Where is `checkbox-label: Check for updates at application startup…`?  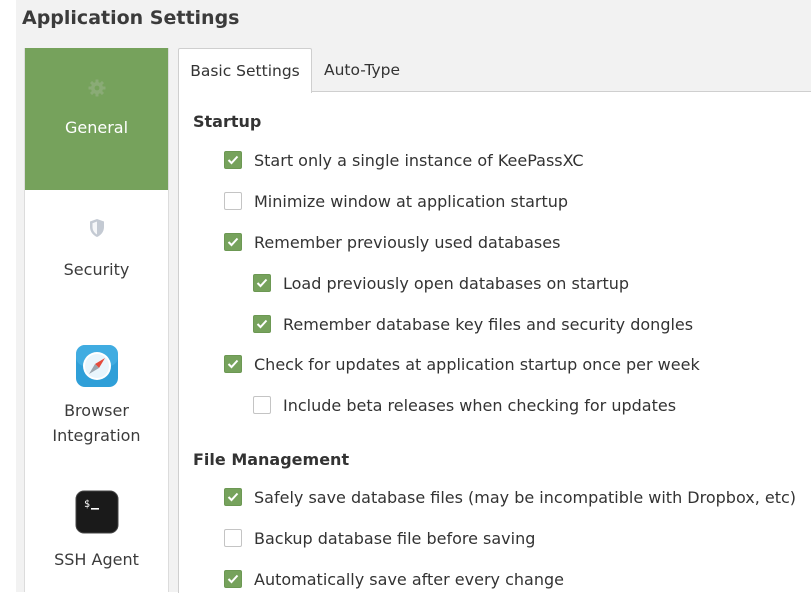 checkbox-label: Check for updates at application startup… is located at coordinates (477, 364).